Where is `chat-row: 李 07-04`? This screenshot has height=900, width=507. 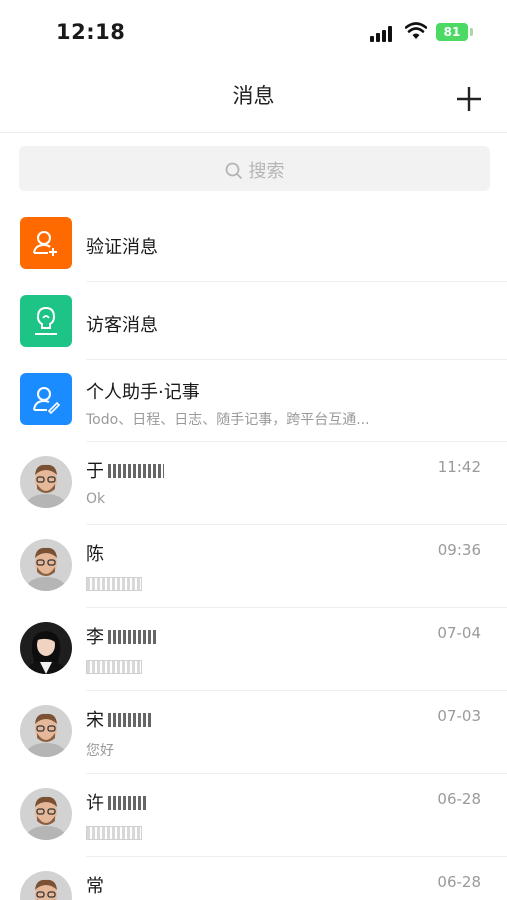 chat-row: 李 07-04 is located at coordinates (253, 649).